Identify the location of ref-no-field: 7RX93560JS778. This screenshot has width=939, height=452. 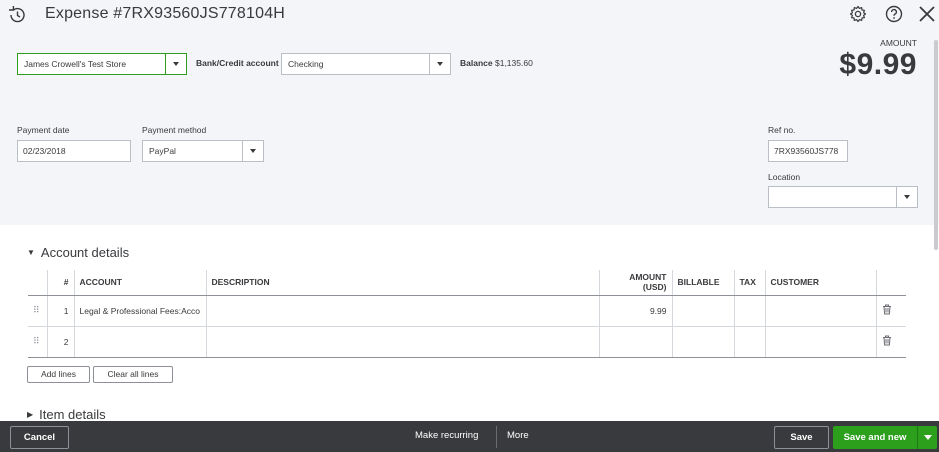
(808, 151).